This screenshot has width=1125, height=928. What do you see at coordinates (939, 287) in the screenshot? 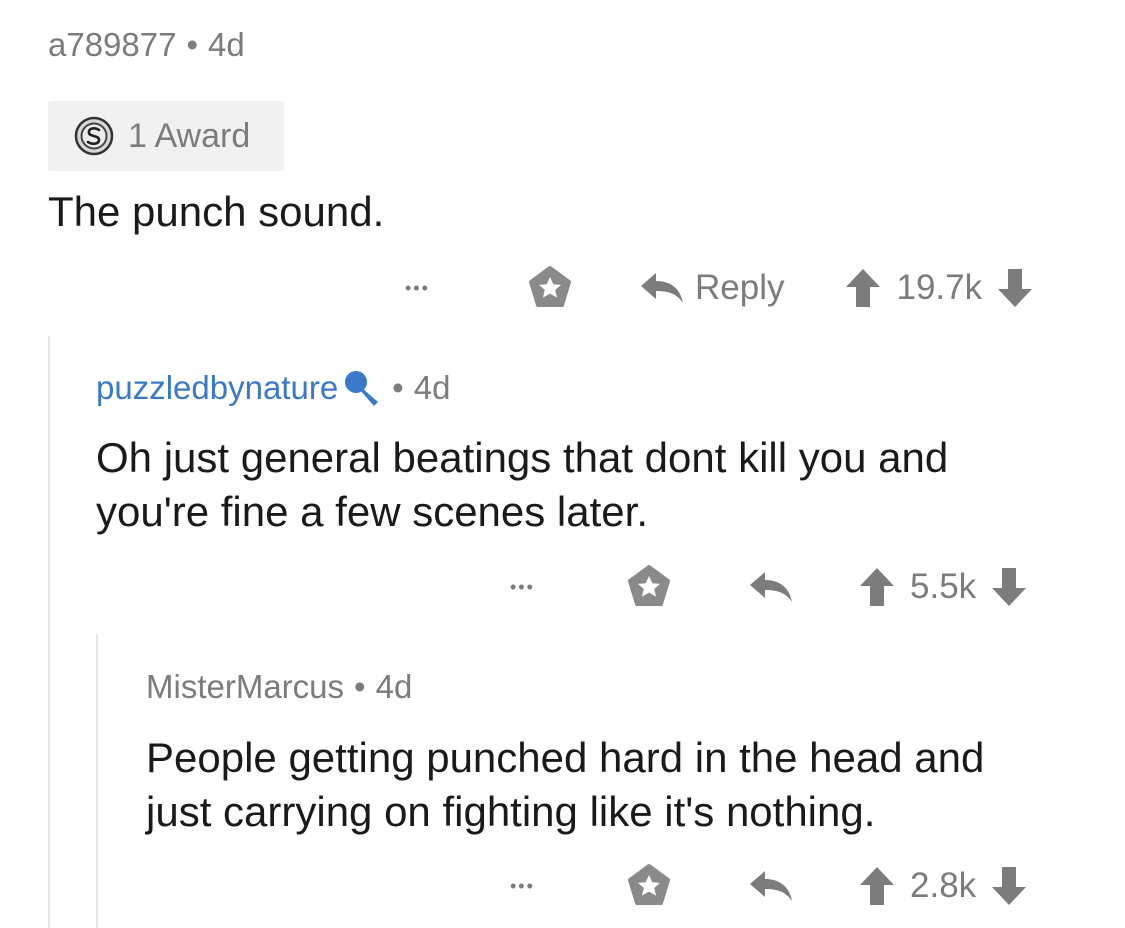
I see `comment-1-score: 19.7k` at bounding box center [939, 287].